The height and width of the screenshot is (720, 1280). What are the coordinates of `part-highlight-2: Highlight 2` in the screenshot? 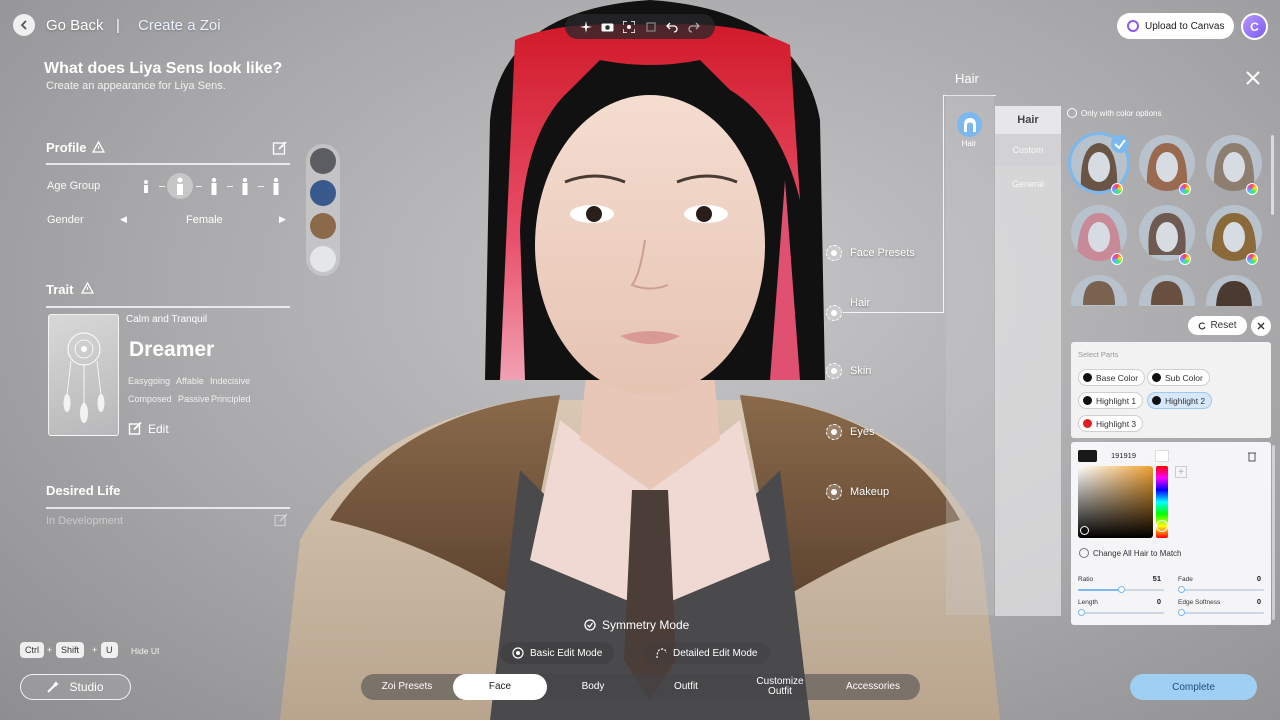 It's located at (1180, 400).